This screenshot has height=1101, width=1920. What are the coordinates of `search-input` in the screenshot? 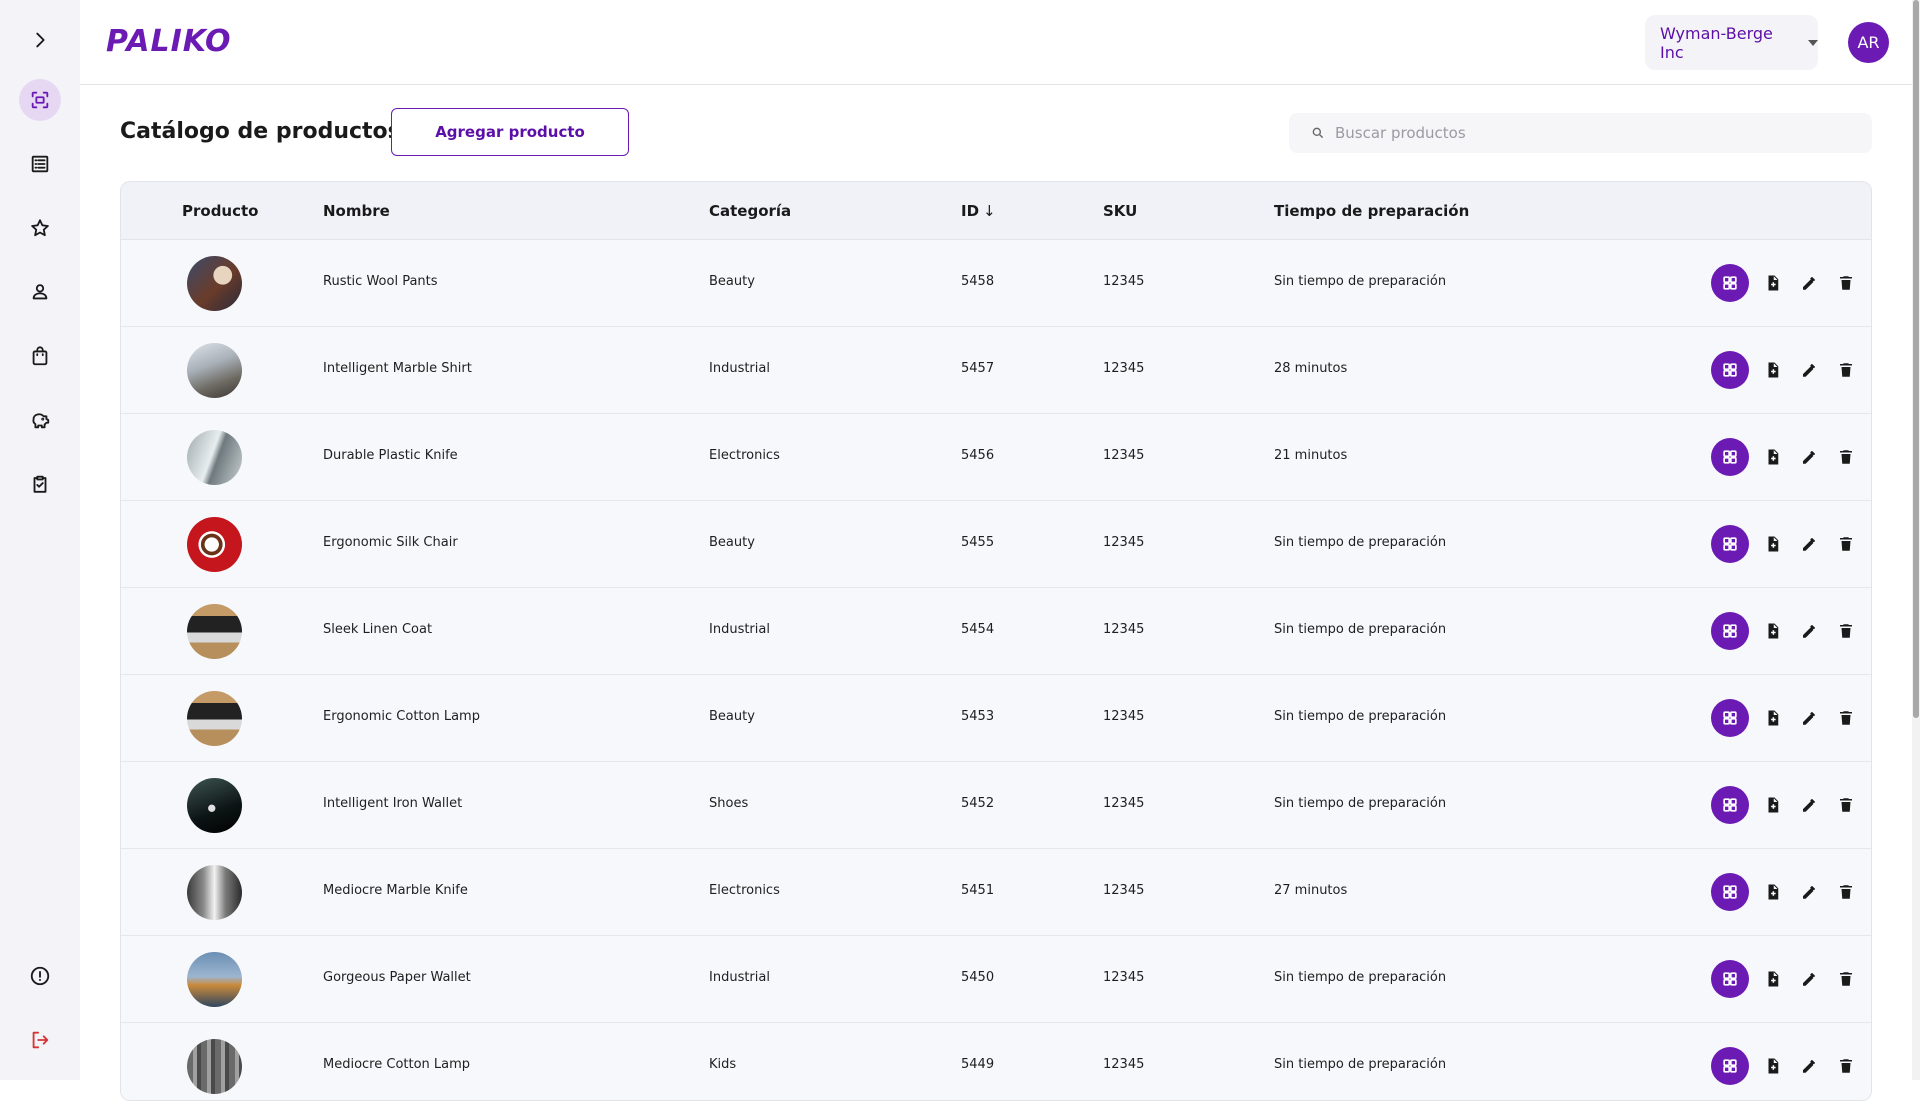 It's located at (1585, 133).